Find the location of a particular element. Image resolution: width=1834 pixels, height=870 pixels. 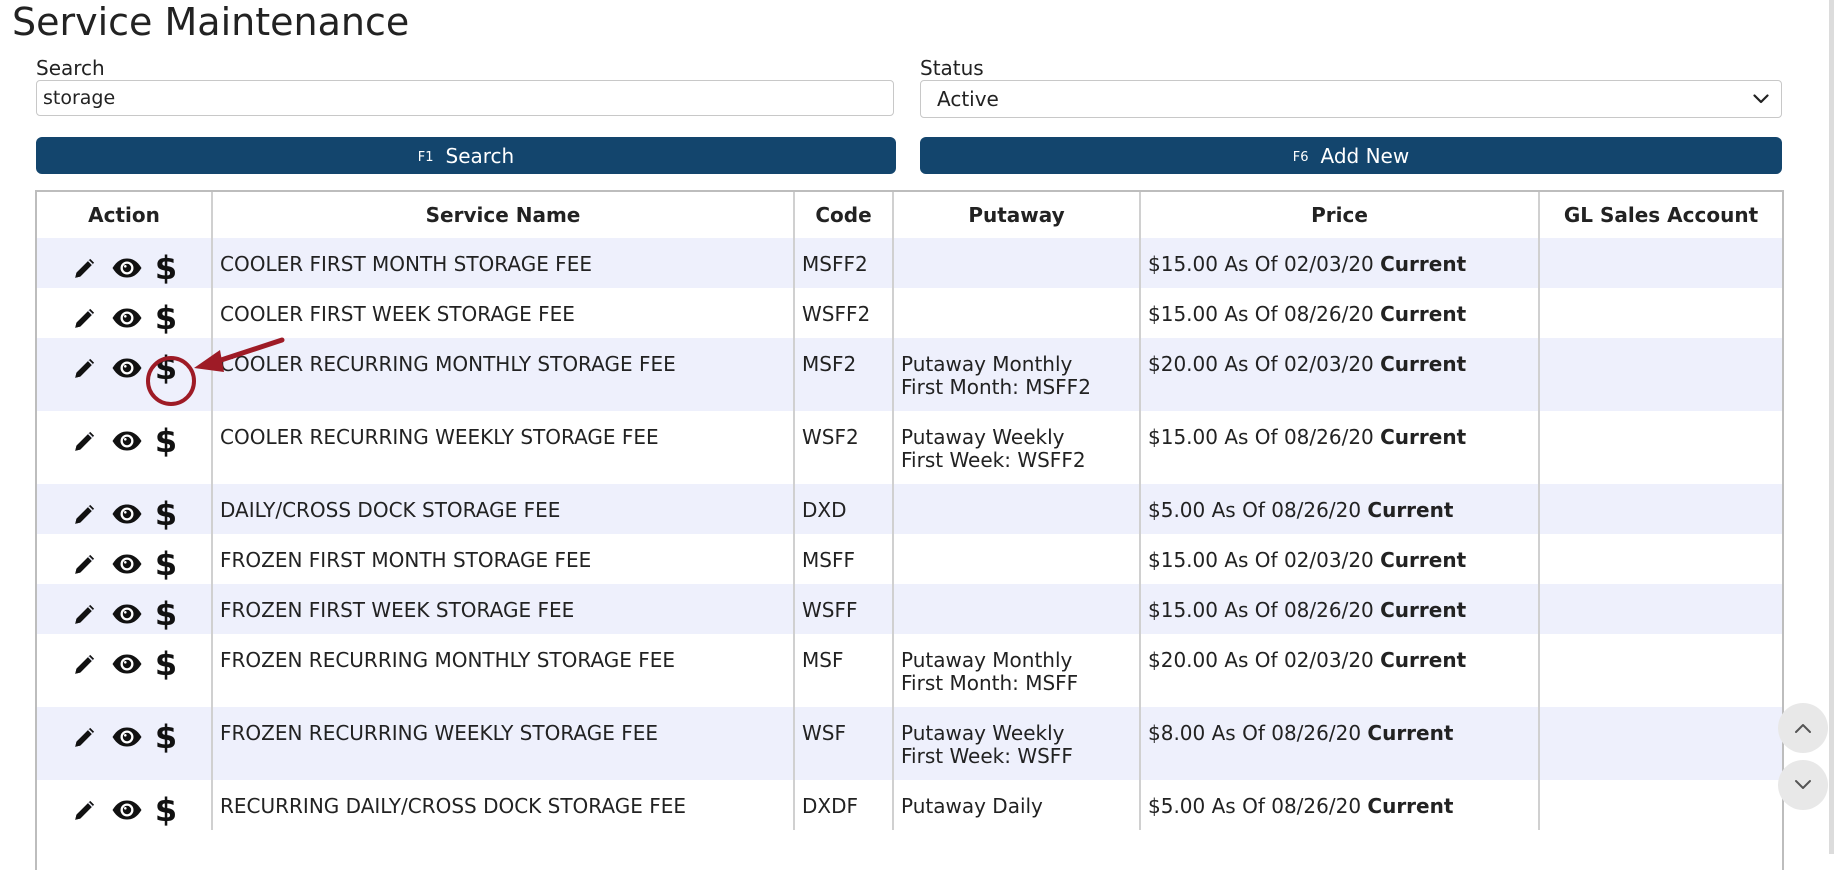

price-cell: $8.00 As Of 08/26/20 Current is located at coordinates (1340, 743).